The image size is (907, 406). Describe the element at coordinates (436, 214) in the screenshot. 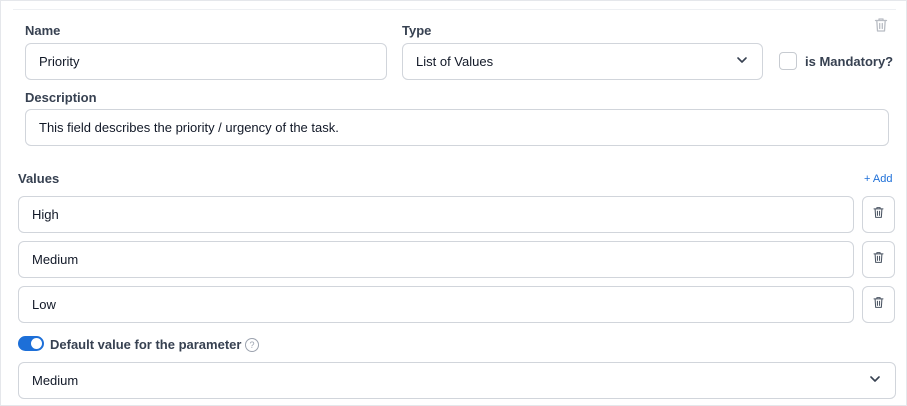

I see `value-input-high: High` at that location.